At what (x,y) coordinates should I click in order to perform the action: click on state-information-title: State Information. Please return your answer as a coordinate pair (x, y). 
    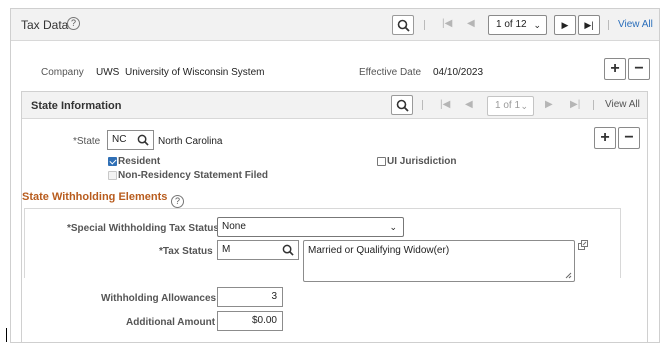
    Looking at the image, I should click on (76, 106).